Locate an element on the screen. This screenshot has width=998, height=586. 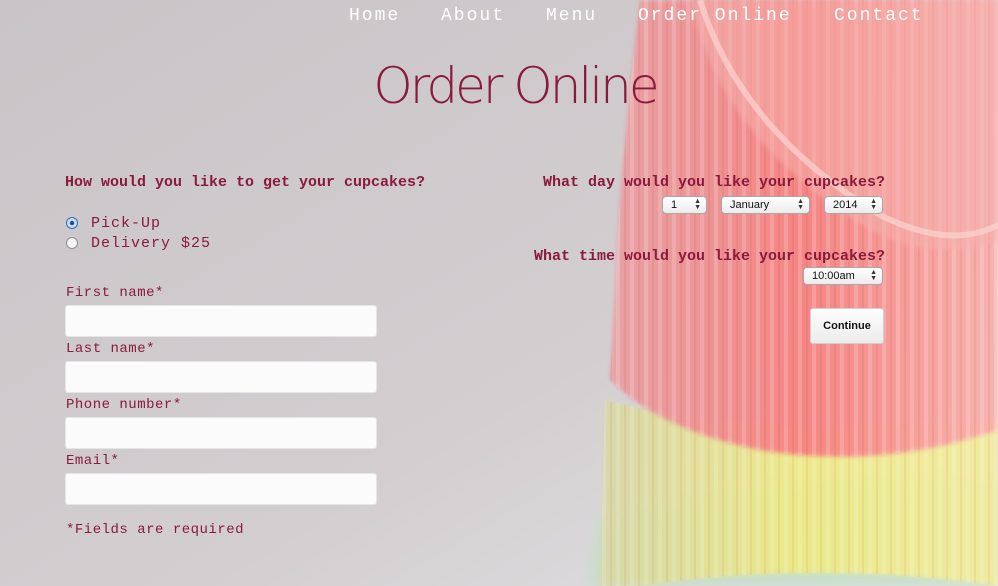
time-select: 10:00am ▲ ▼ is located at coordinates (843, 276).